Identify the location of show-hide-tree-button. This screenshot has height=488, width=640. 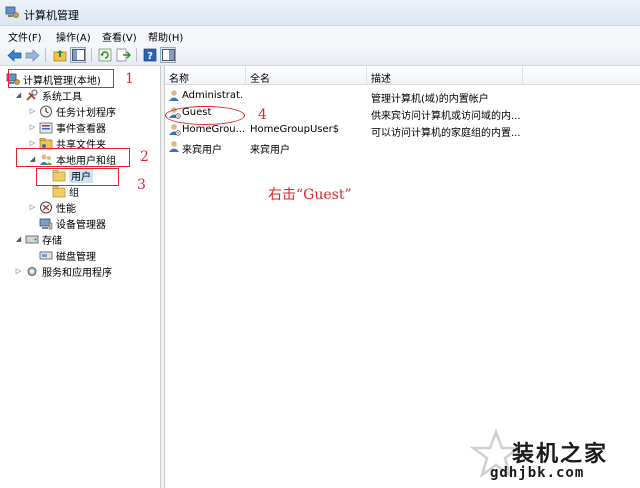
(78, 55).